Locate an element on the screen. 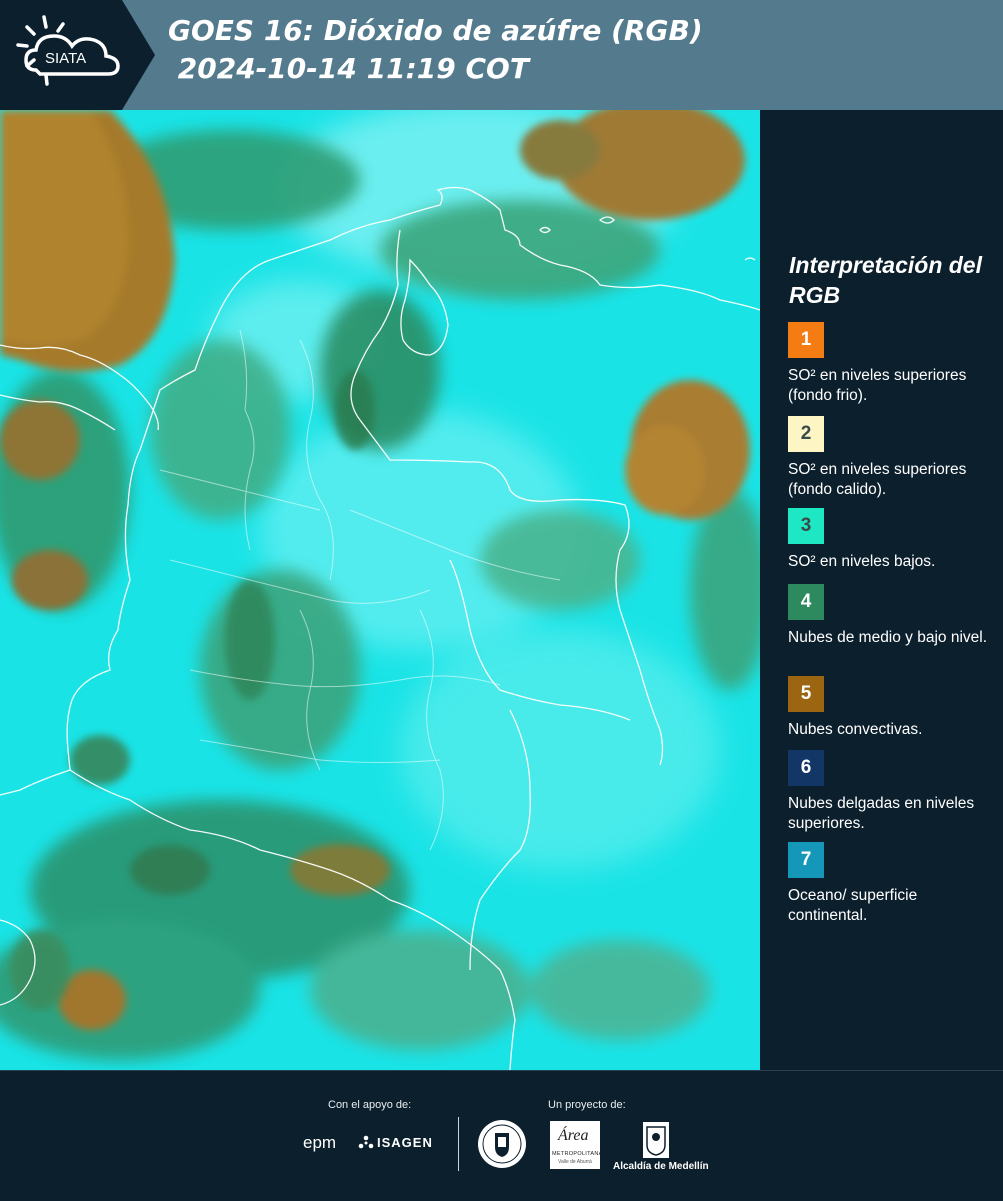  area-logo-script: Área is located at coordinates (573, 1135).